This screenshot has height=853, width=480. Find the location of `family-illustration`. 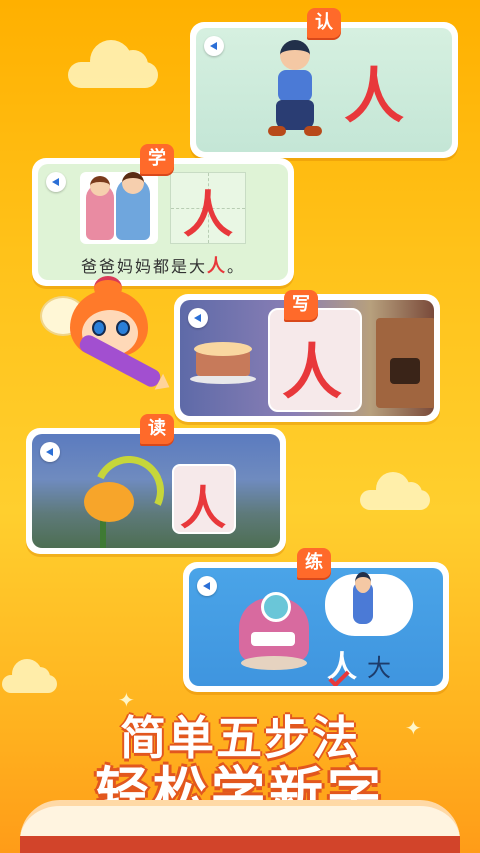

family-illustration is located at coordinates (119, 208).